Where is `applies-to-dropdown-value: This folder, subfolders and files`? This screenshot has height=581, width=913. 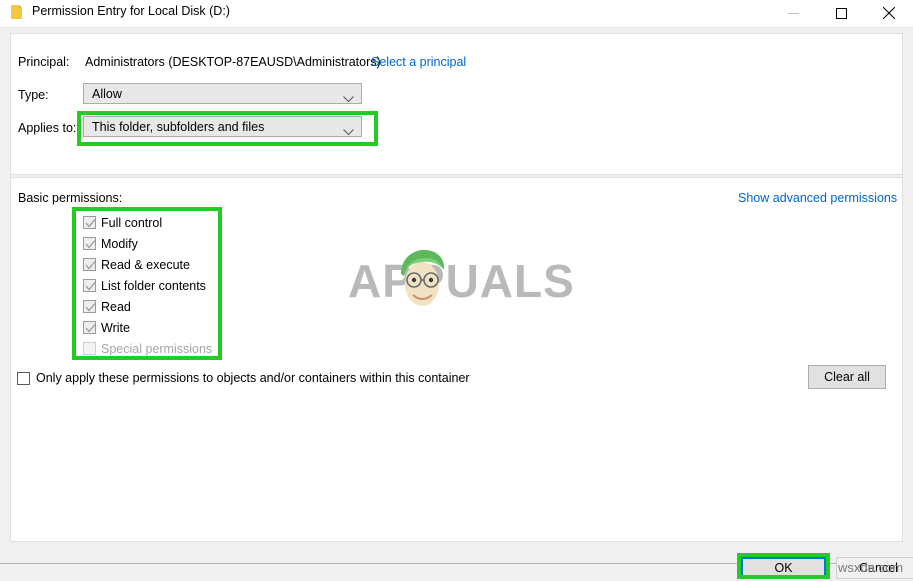
applies-to-dropdown-value: This folder, subfolders and files is located at coordinates (178, 127).